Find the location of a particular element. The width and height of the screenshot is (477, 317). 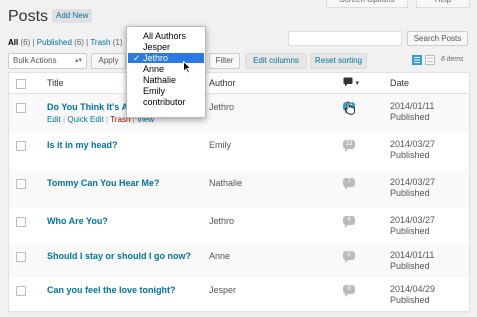

comment-count-bubble: 7 is located at coordinates (349, 184).